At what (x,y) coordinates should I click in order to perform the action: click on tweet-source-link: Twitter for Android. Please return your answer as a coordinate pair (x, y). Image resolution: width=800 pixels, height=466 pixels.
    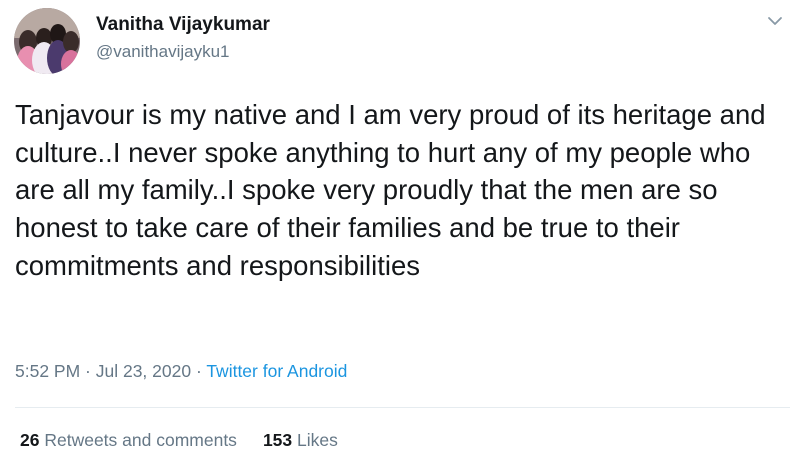
    Looking at the image, I should click on (276, 371).